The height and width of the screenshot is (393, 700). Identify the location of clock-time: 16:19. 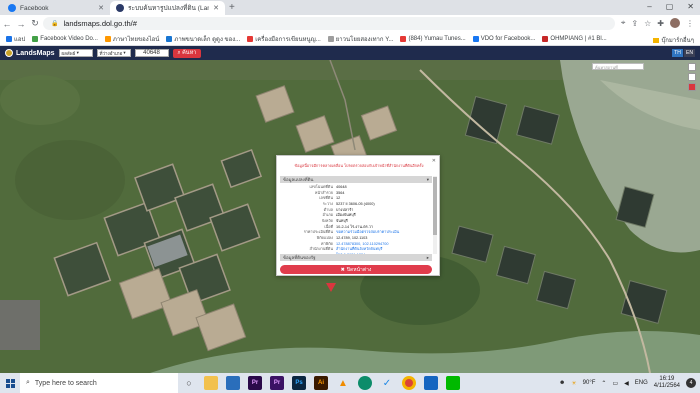
(667, 379).